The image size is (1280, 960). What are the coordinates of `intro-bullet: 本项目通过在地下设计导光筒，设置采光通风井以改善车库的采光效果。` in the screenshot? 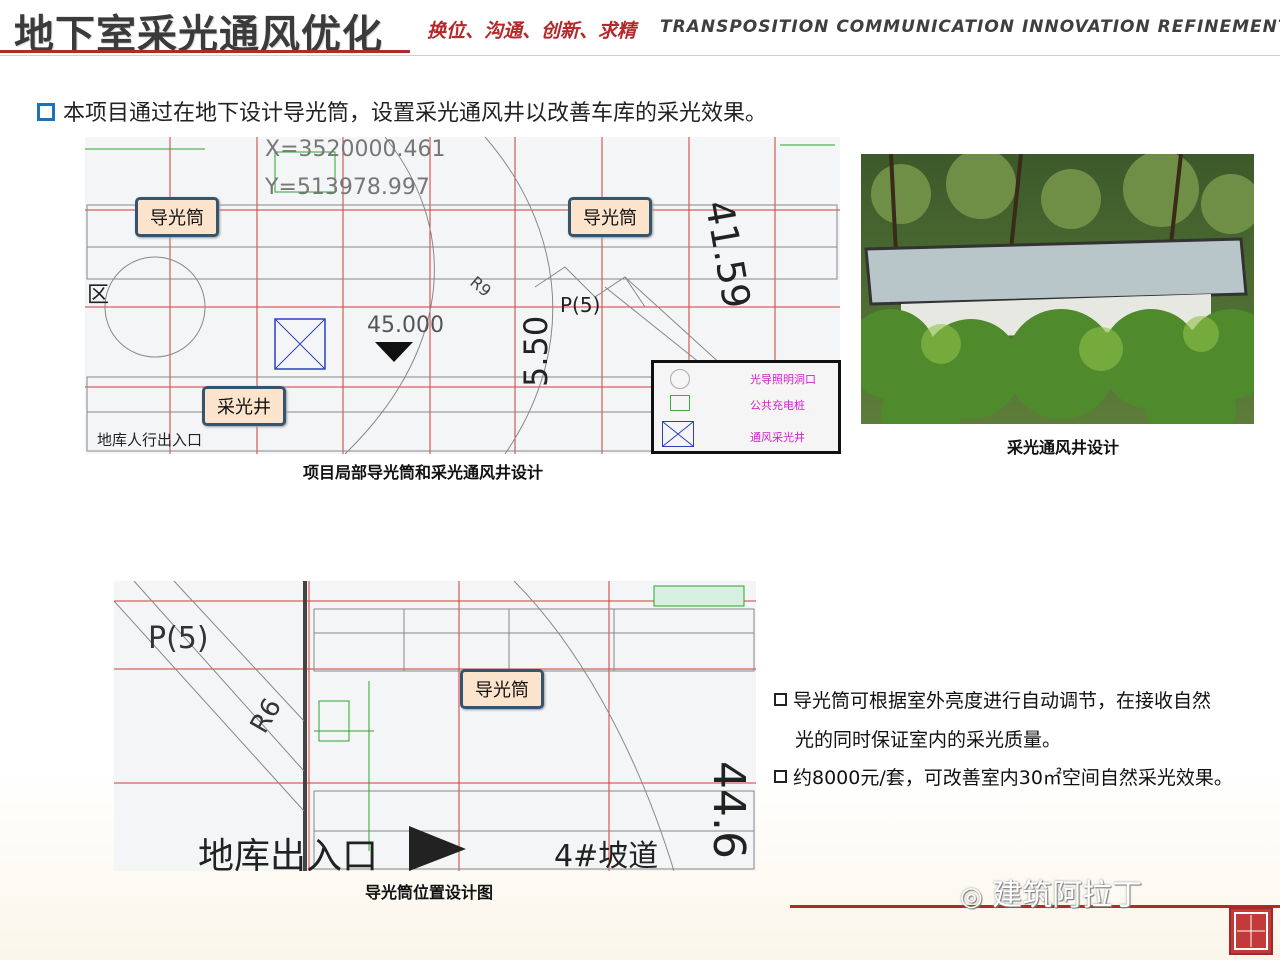 It's located at (402, 111).